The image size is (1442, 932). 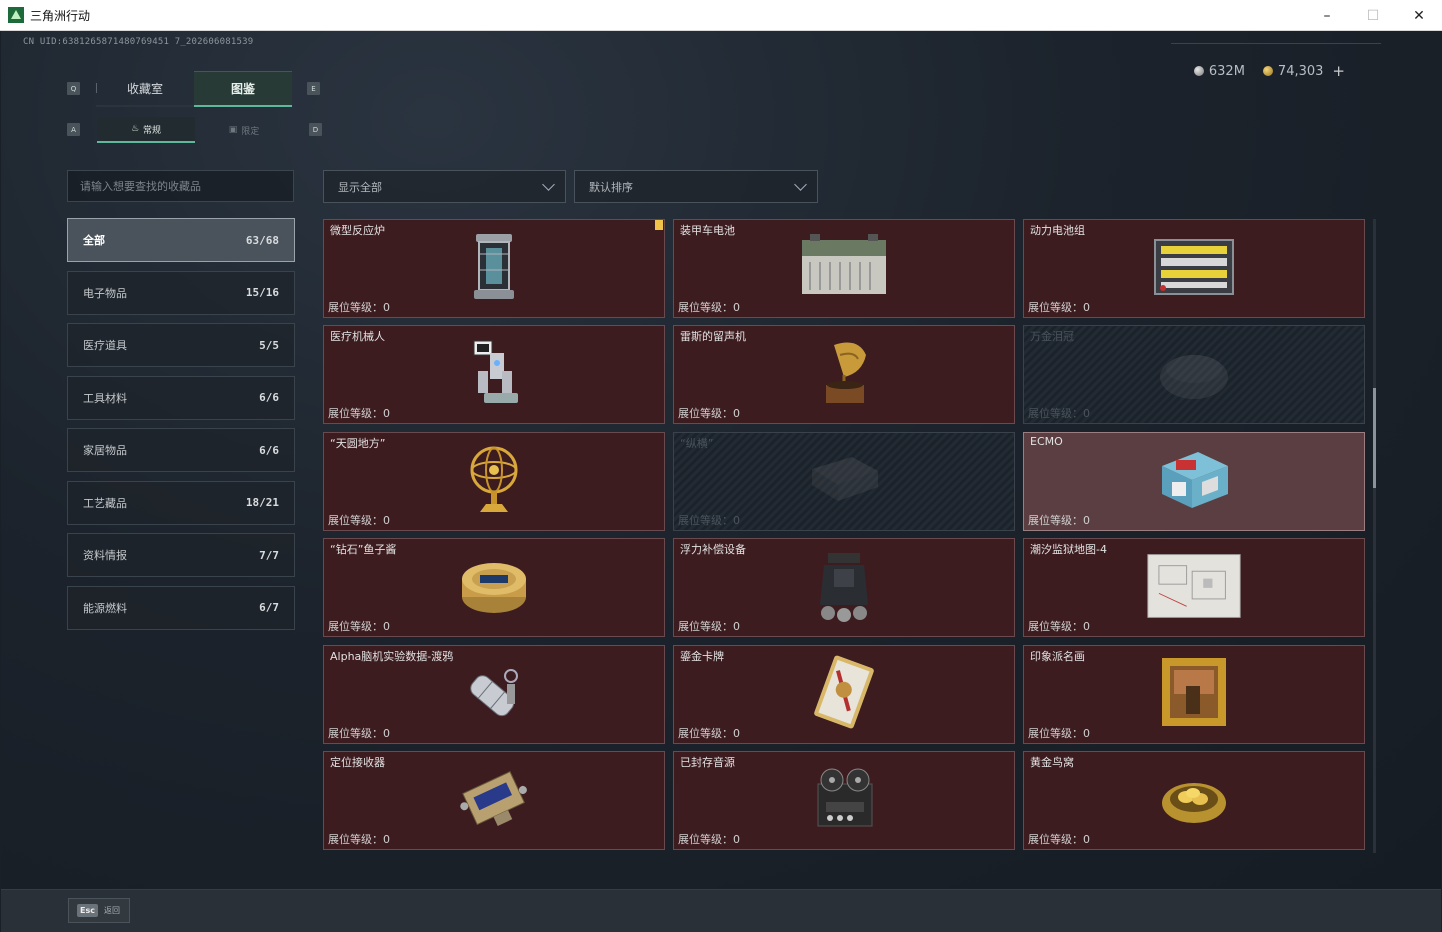 What do you see at coordinates (99, 910) in the screenshot?
I see `back-button: Esc 返回` at bounding box center [99, 910].